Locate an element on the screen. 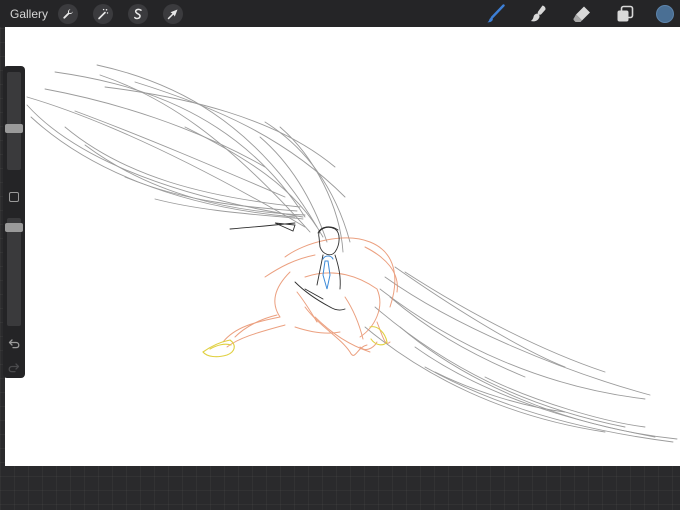  gallery-button: Gallery is located at coordinates (29, 14).